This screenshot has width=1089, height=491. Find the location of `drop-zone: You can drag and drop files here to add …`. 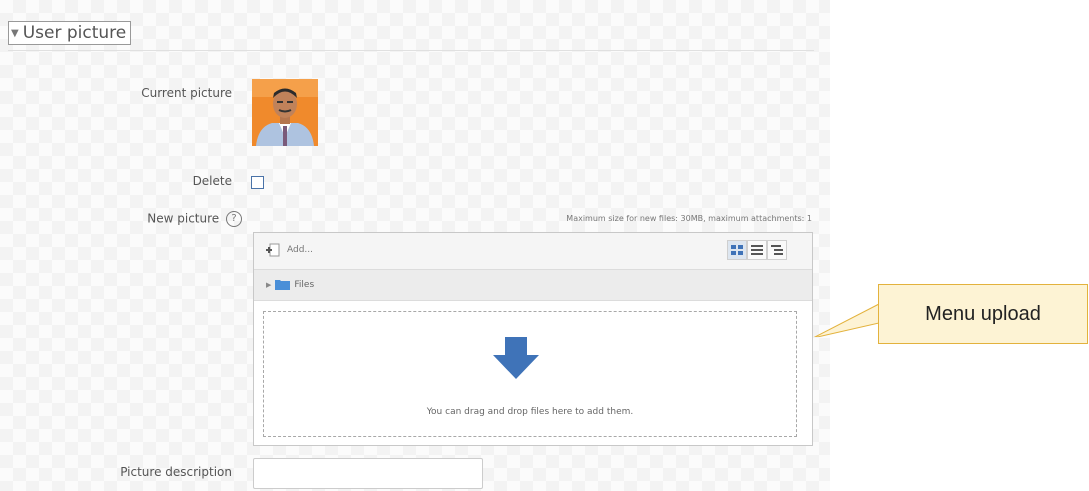

drop-zone: You can drag and drop files here to add … is located at coordinates (530, 374).